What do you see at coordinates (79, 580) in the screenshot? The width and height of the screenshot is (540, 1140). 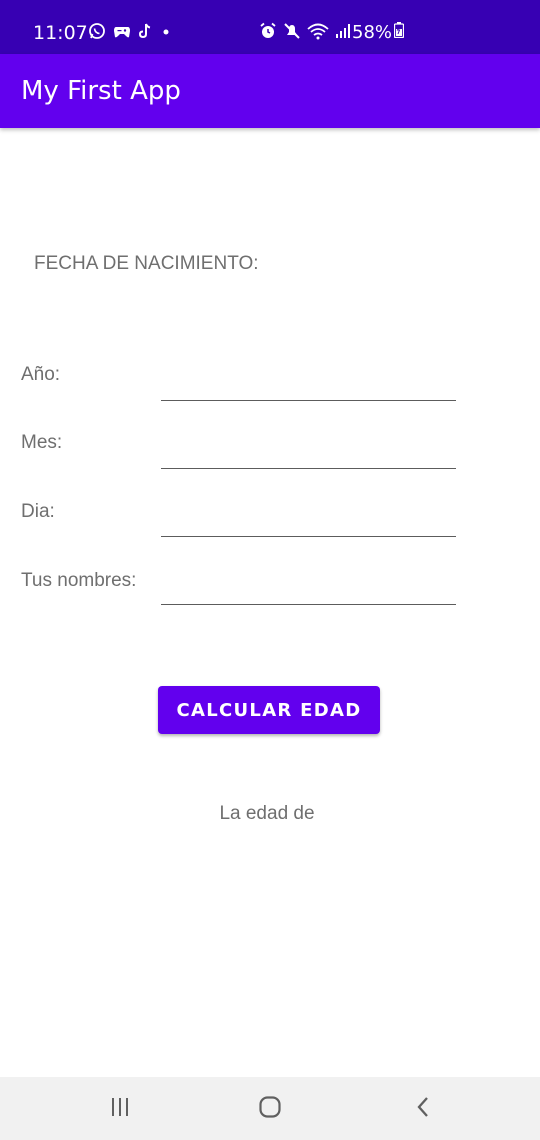 I see `names-label: Tus nombres:` at bounding box center [79, 580].